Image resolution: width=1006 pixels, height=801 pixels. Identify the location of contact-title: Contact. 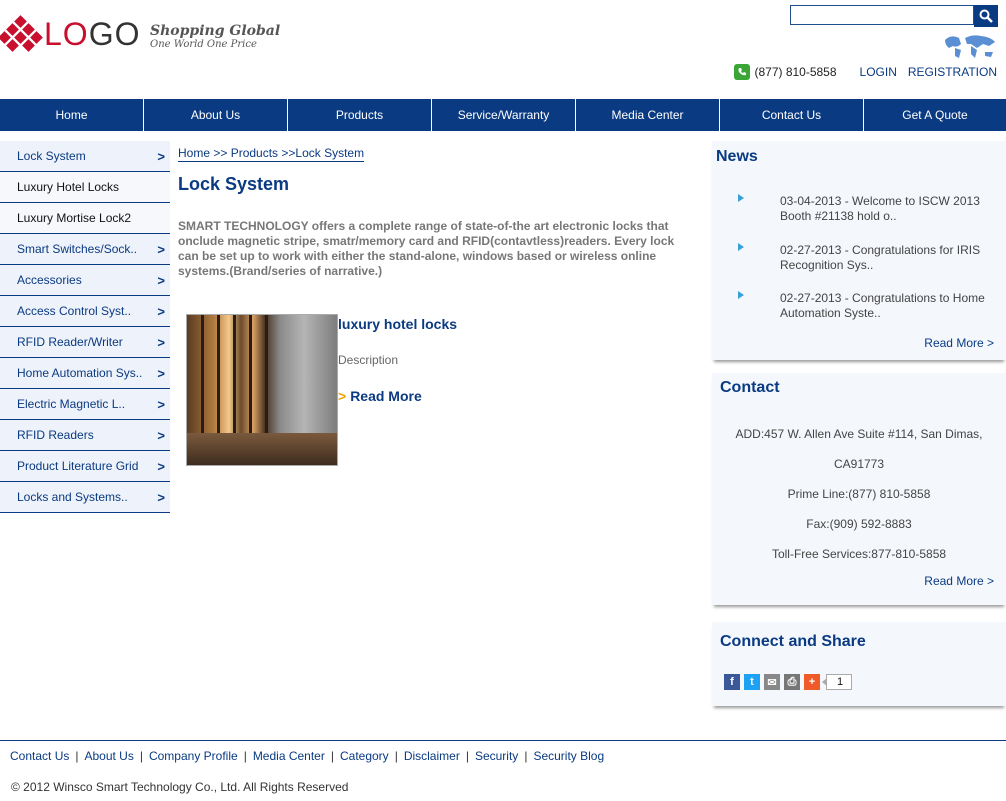
(750, 387).